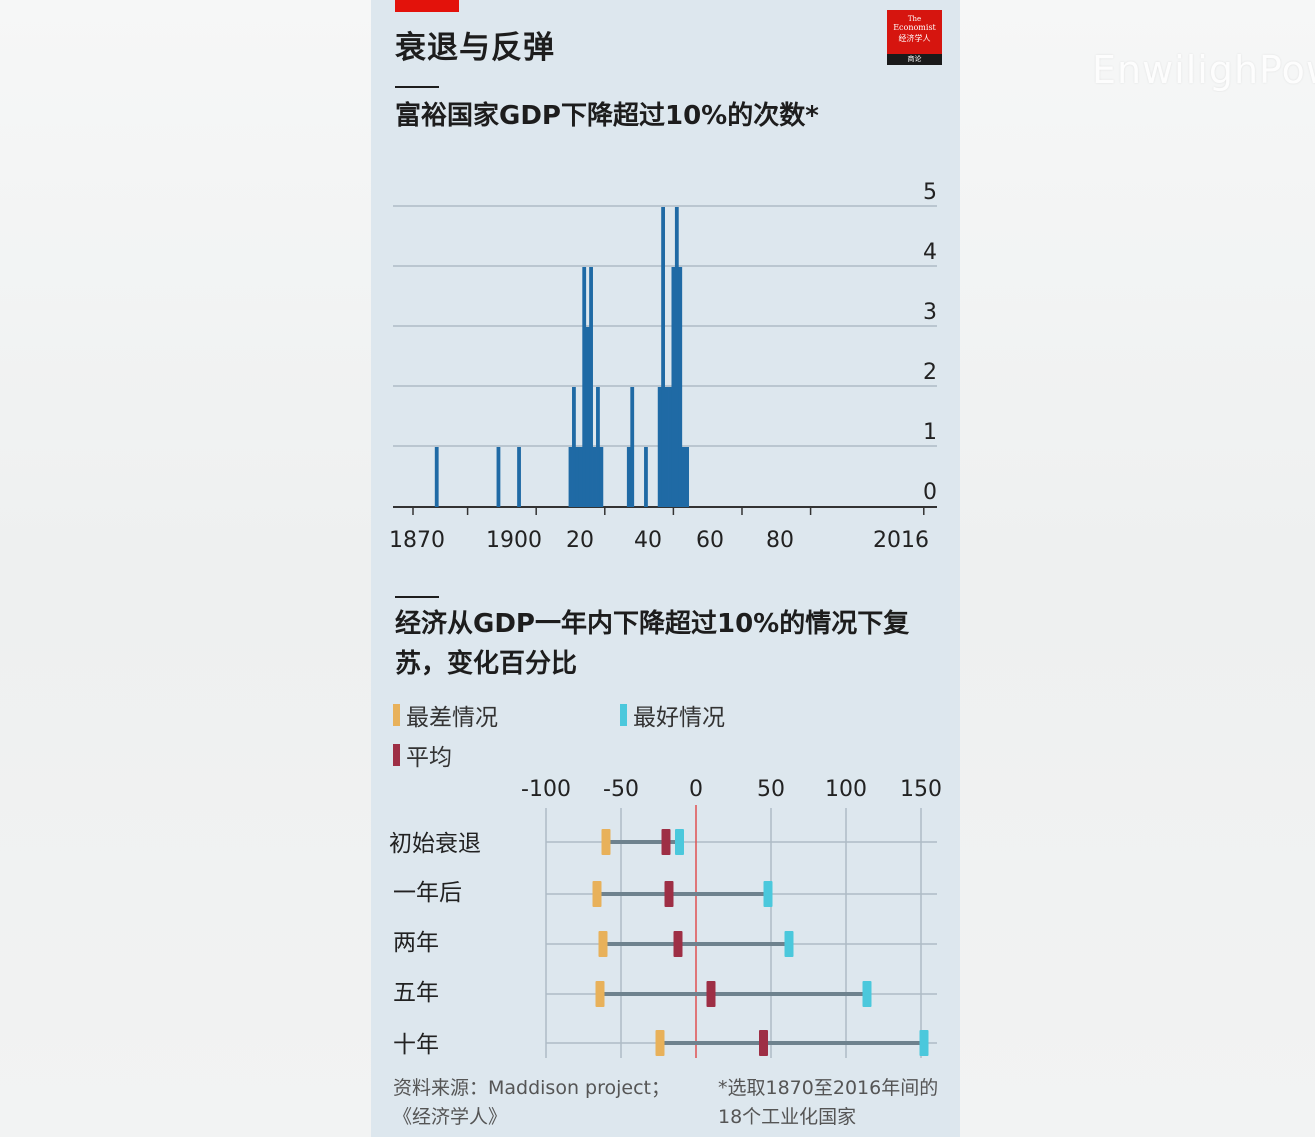 The width and height of the screenshot is (1315, 1137). Describe the element at coordinates (771, 789) in the screenshot. I see `x2-tick-label: 50` at that location.